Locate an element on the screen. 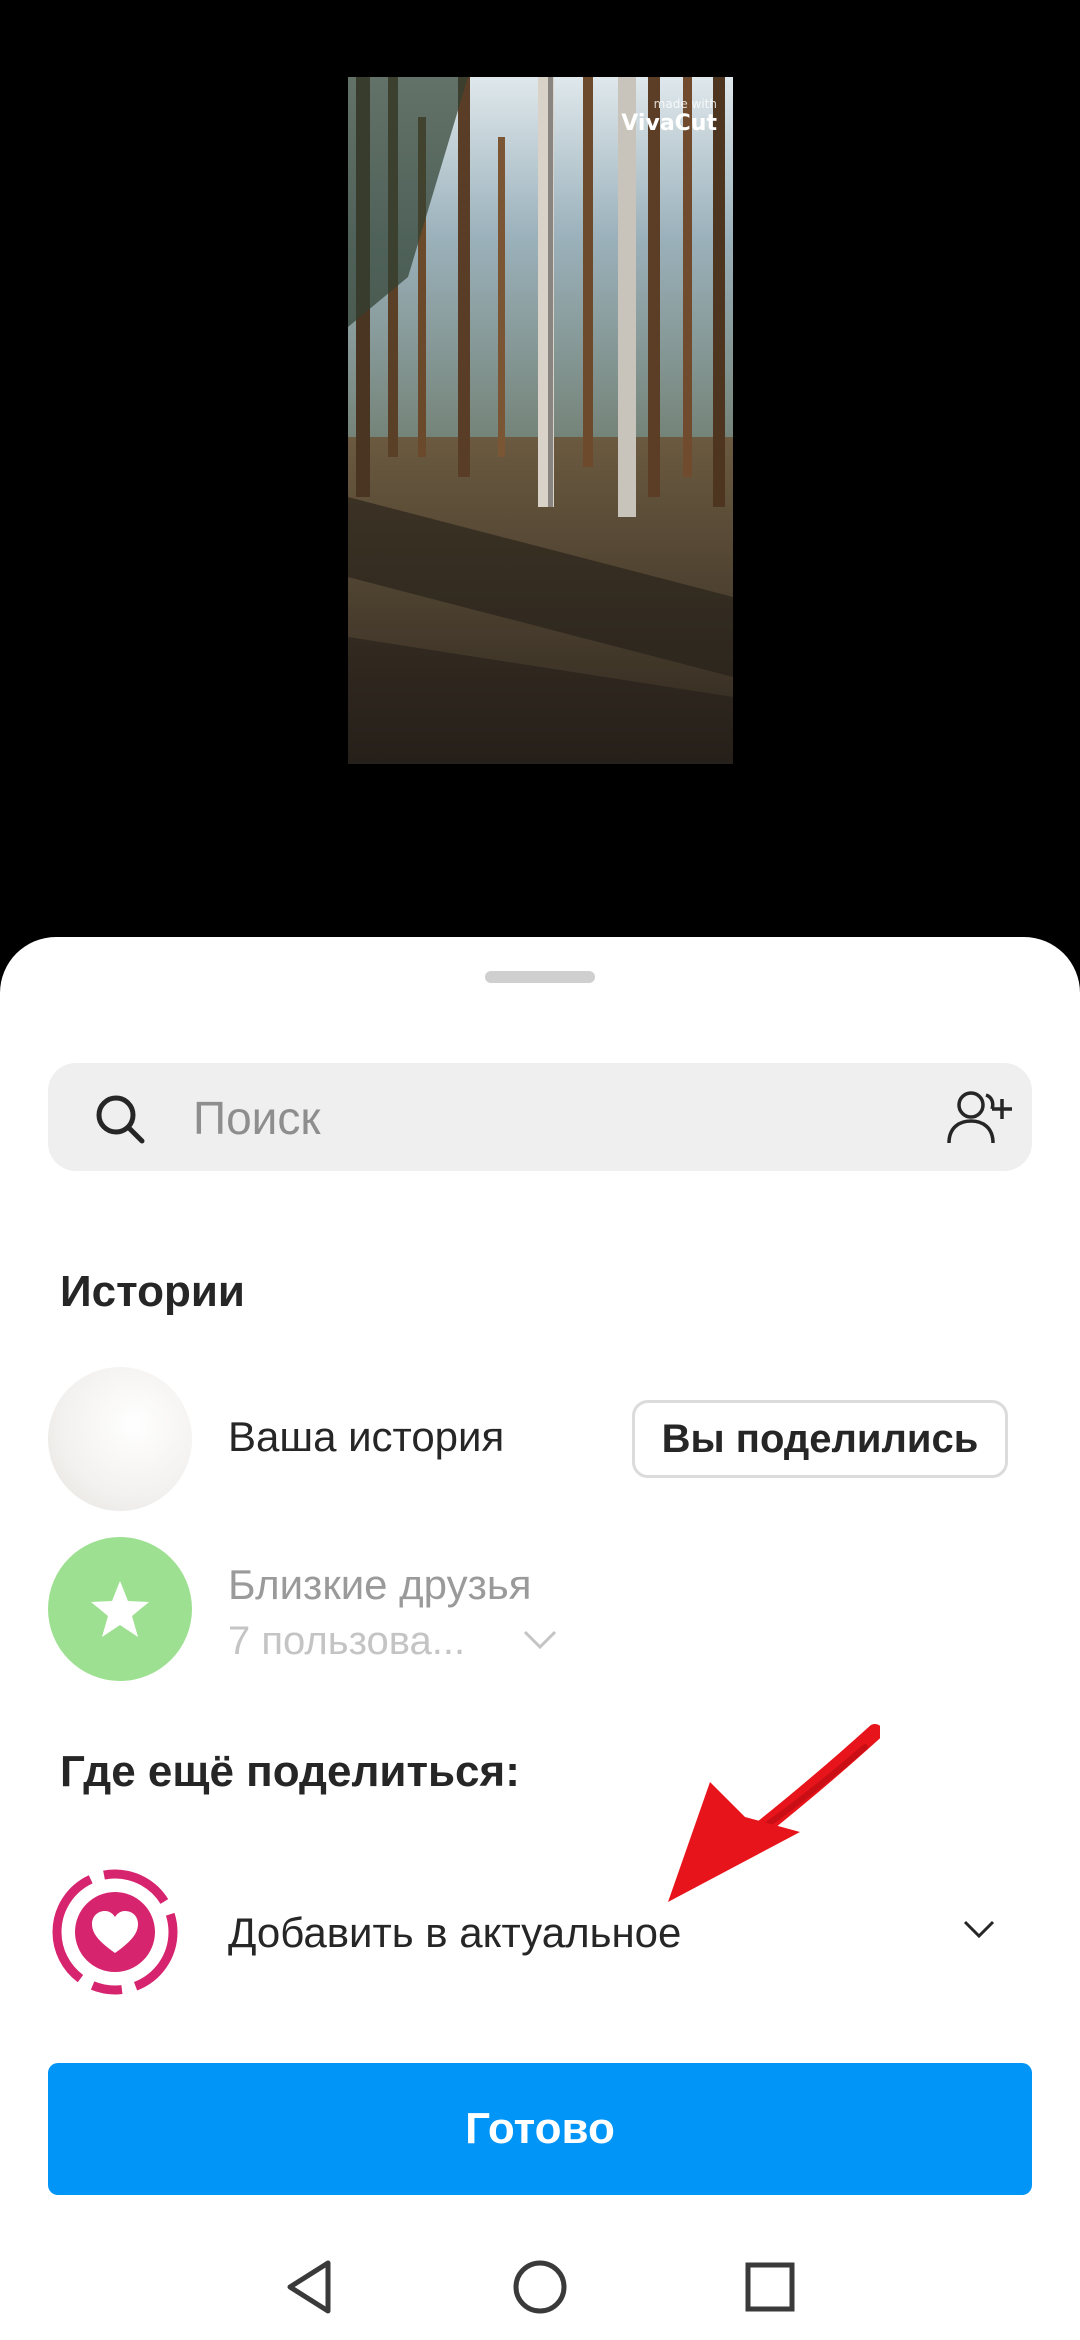 The height and width of the screenshot is (2340, 1080). shared-button: Вы поделились is located at coordinates (820, 1439).